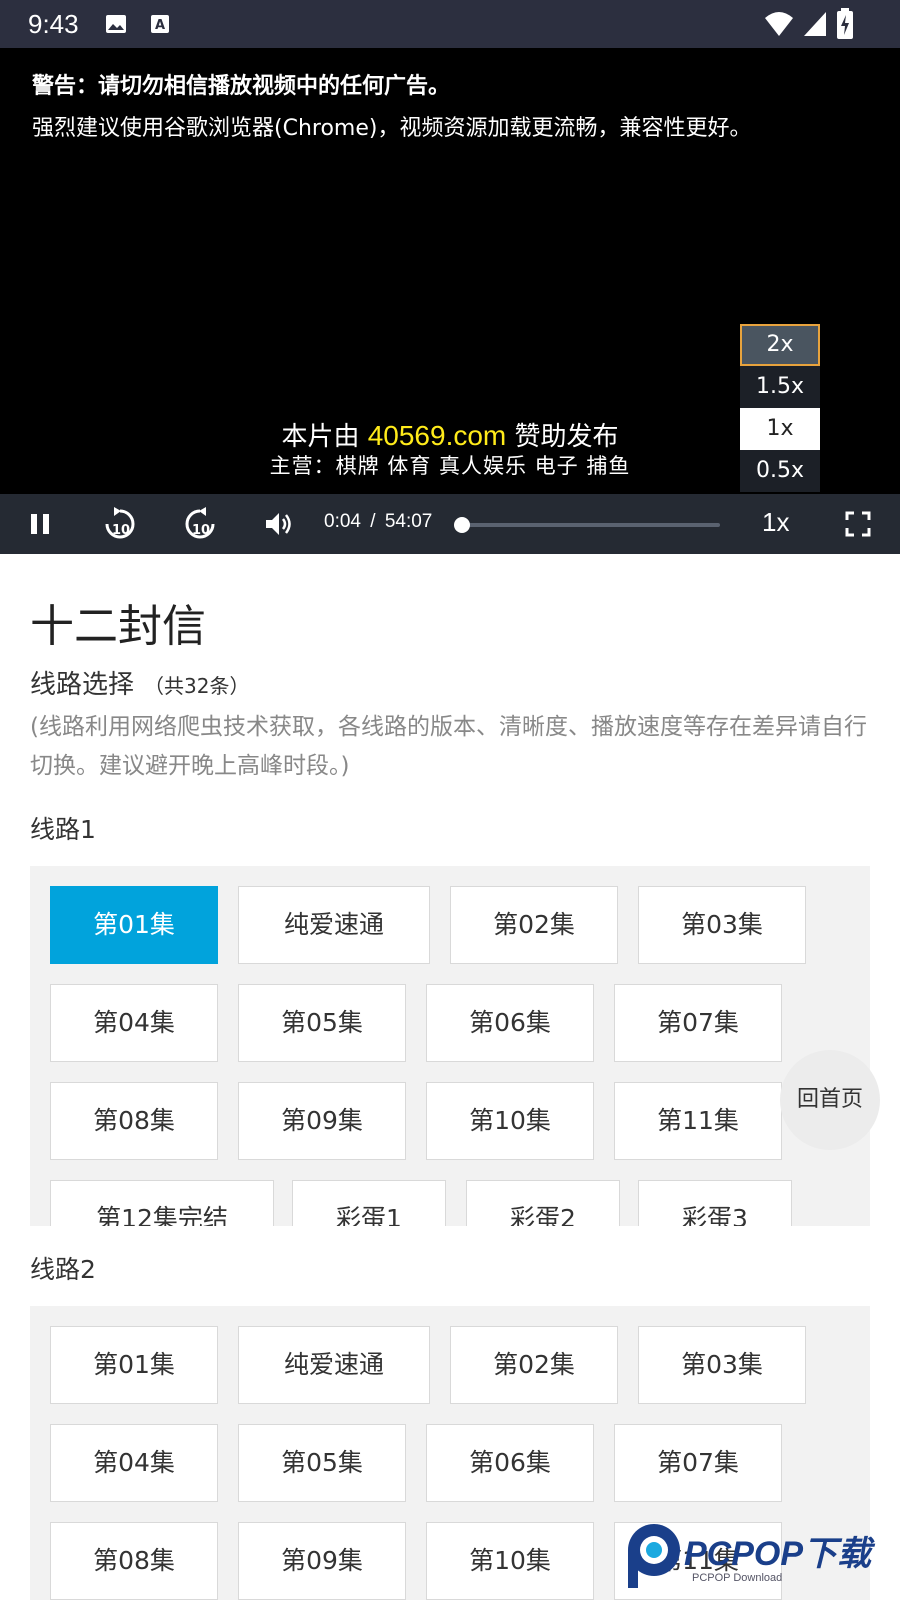 The height and width of the screenshot is (1600, 900). I want to click on current-time: 0:04, so click(342, 521).